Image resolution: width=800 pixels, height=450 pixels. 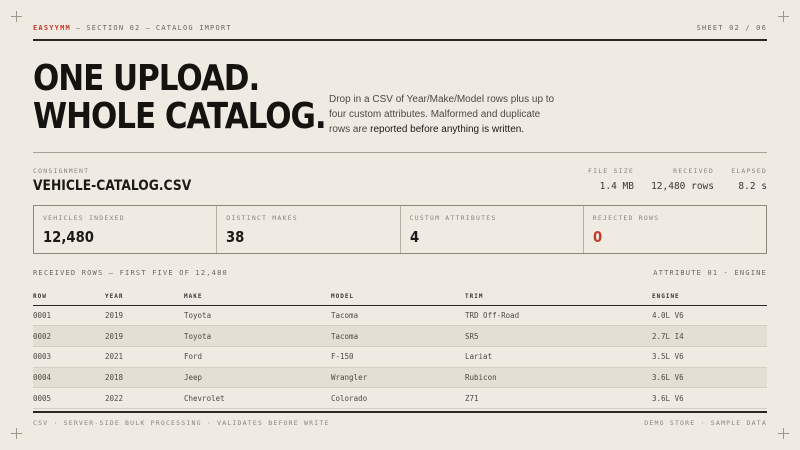 What do you see at coordinates (611, 179) in the screenshot?
I see `file-size-meta: FILE SIZE 1.4 MB` at bounding box center [611, 179].